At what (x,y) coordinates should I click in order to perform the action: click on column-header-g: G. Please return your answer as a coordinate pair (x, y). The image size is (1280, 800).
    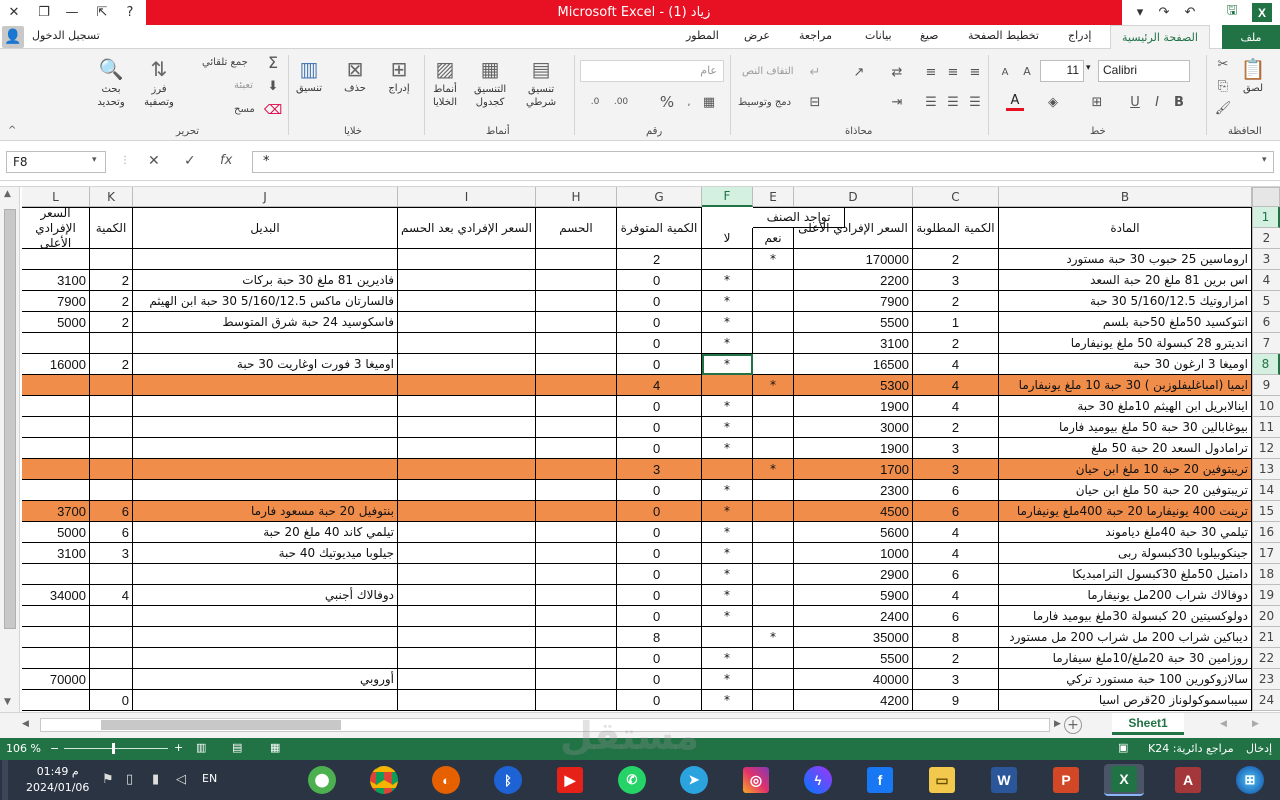
    Looking at the image, I should click on (659, 197).